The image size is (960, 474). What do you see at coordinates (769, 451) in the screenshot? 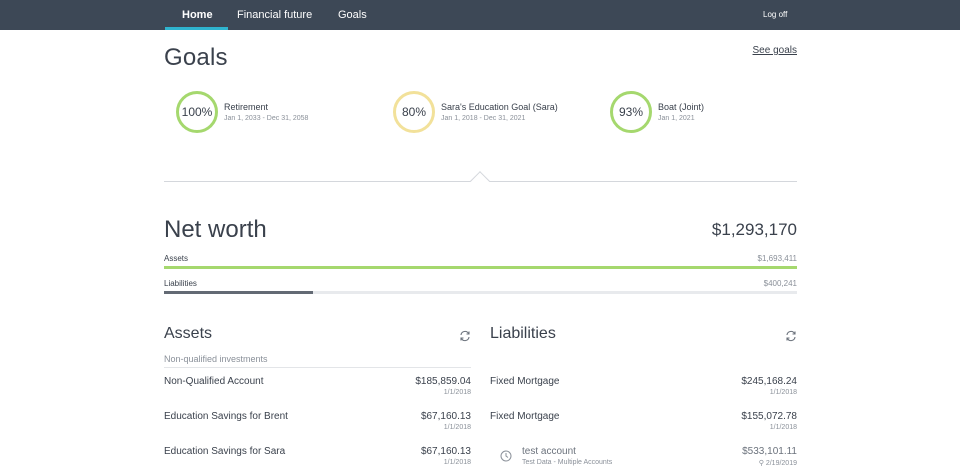
I see `liability-row-amount: $533,101.11` at bounding box center [769, 451].